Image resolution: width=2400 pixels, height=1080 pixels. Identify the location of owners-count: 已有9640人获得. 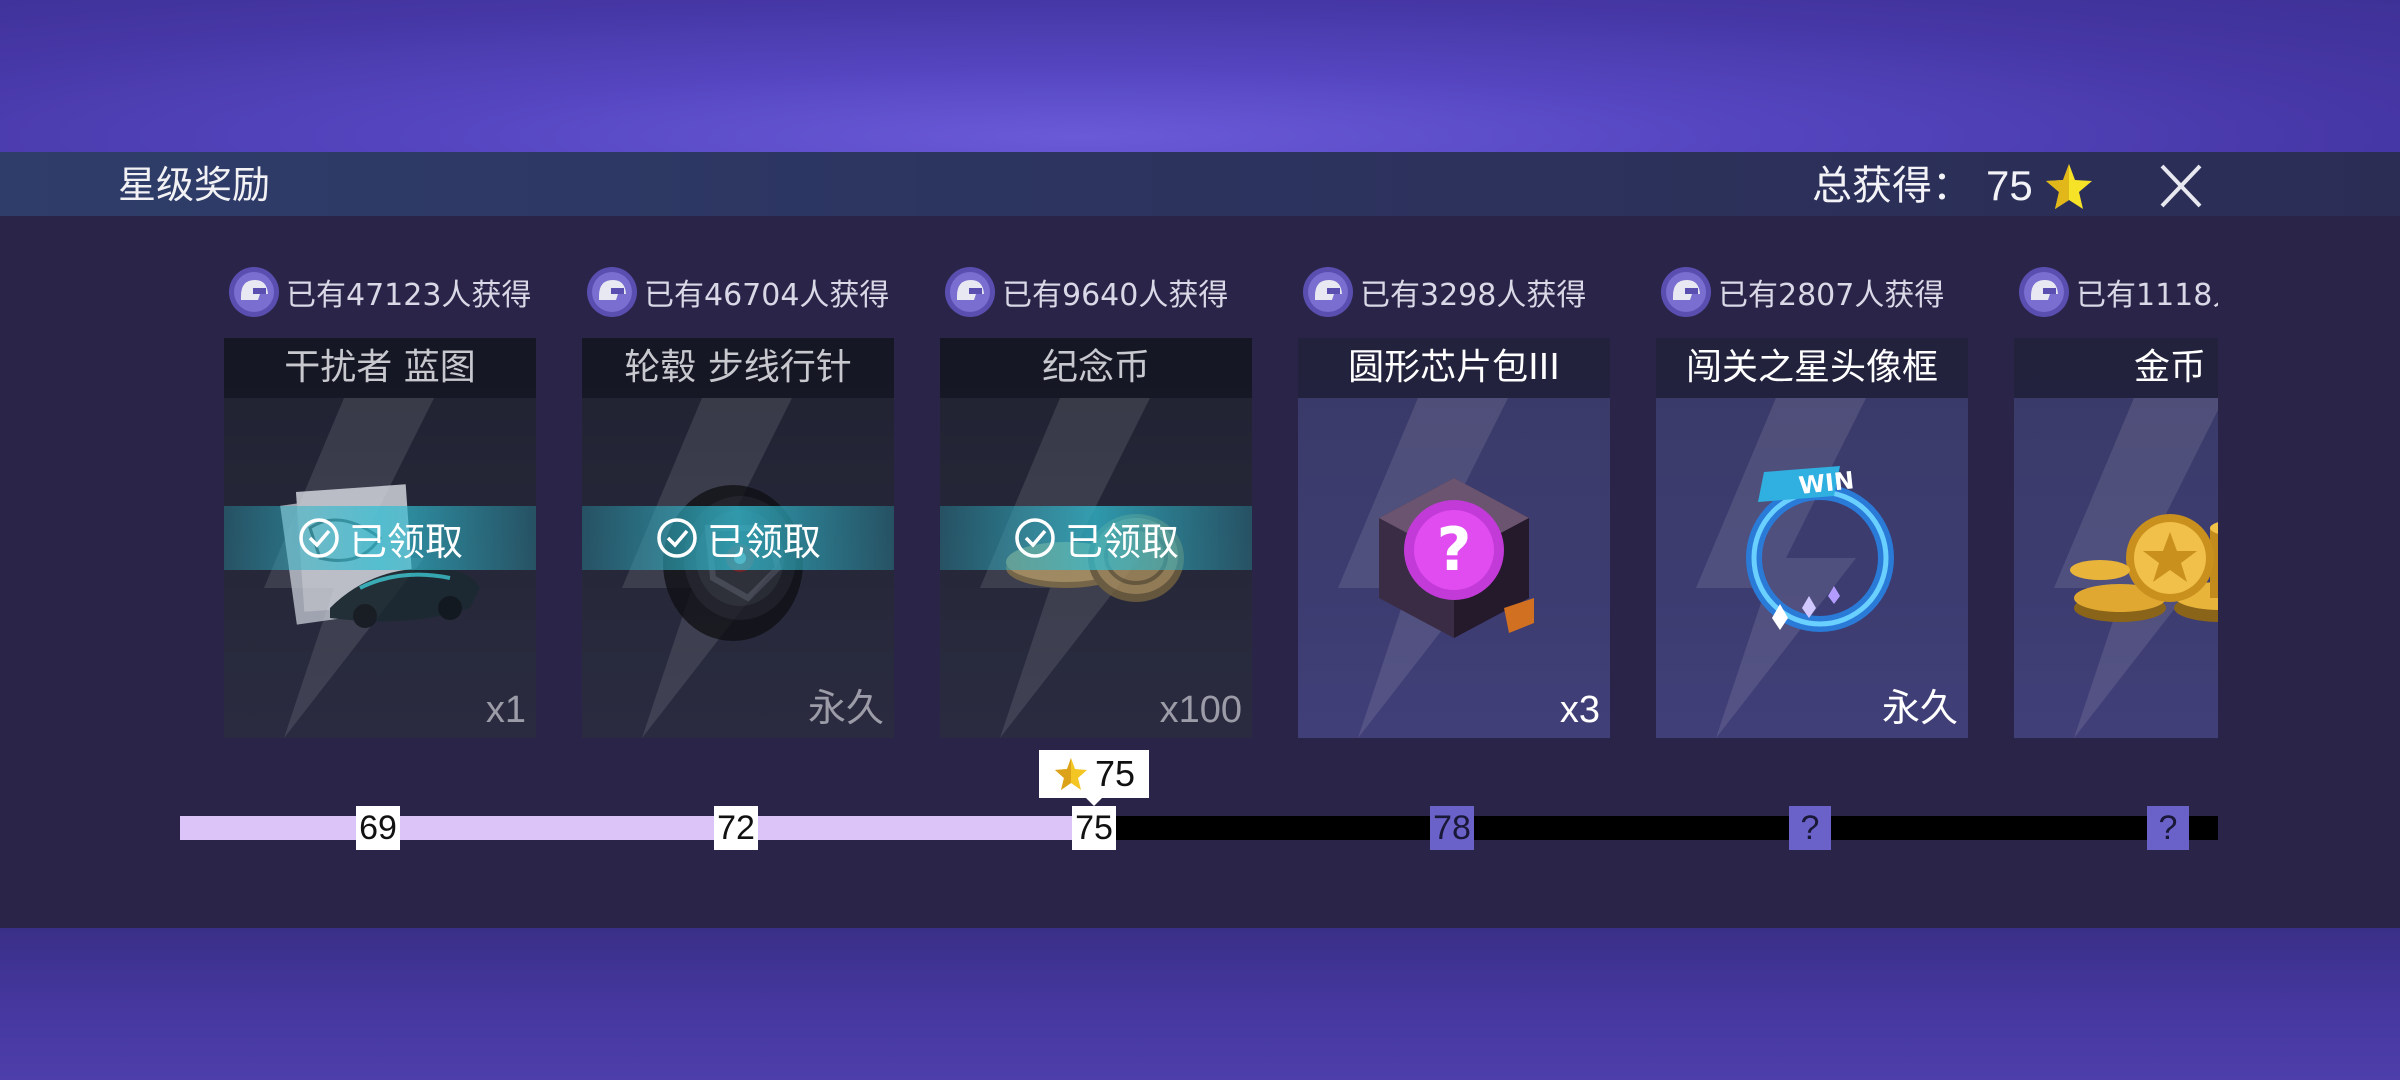
(1086, 292).